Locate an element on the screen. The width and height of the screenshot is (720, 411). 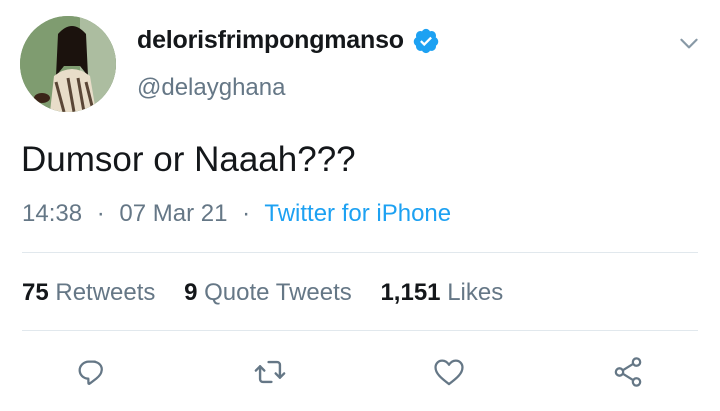
tweet-date: 07 Mar 21 is located at coordinates (173, 213).